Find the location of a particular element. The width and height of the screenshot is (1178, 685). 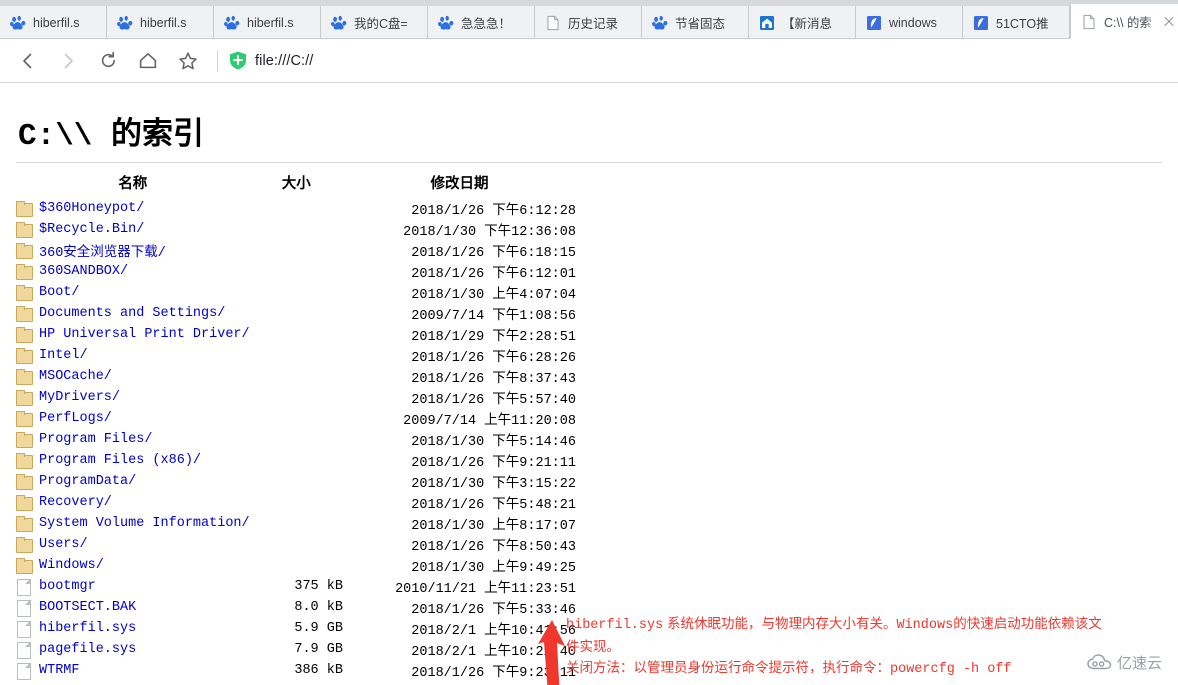

cell-date: 2018/1/26 下午6:18:15 is located at coordinates (493, 253).